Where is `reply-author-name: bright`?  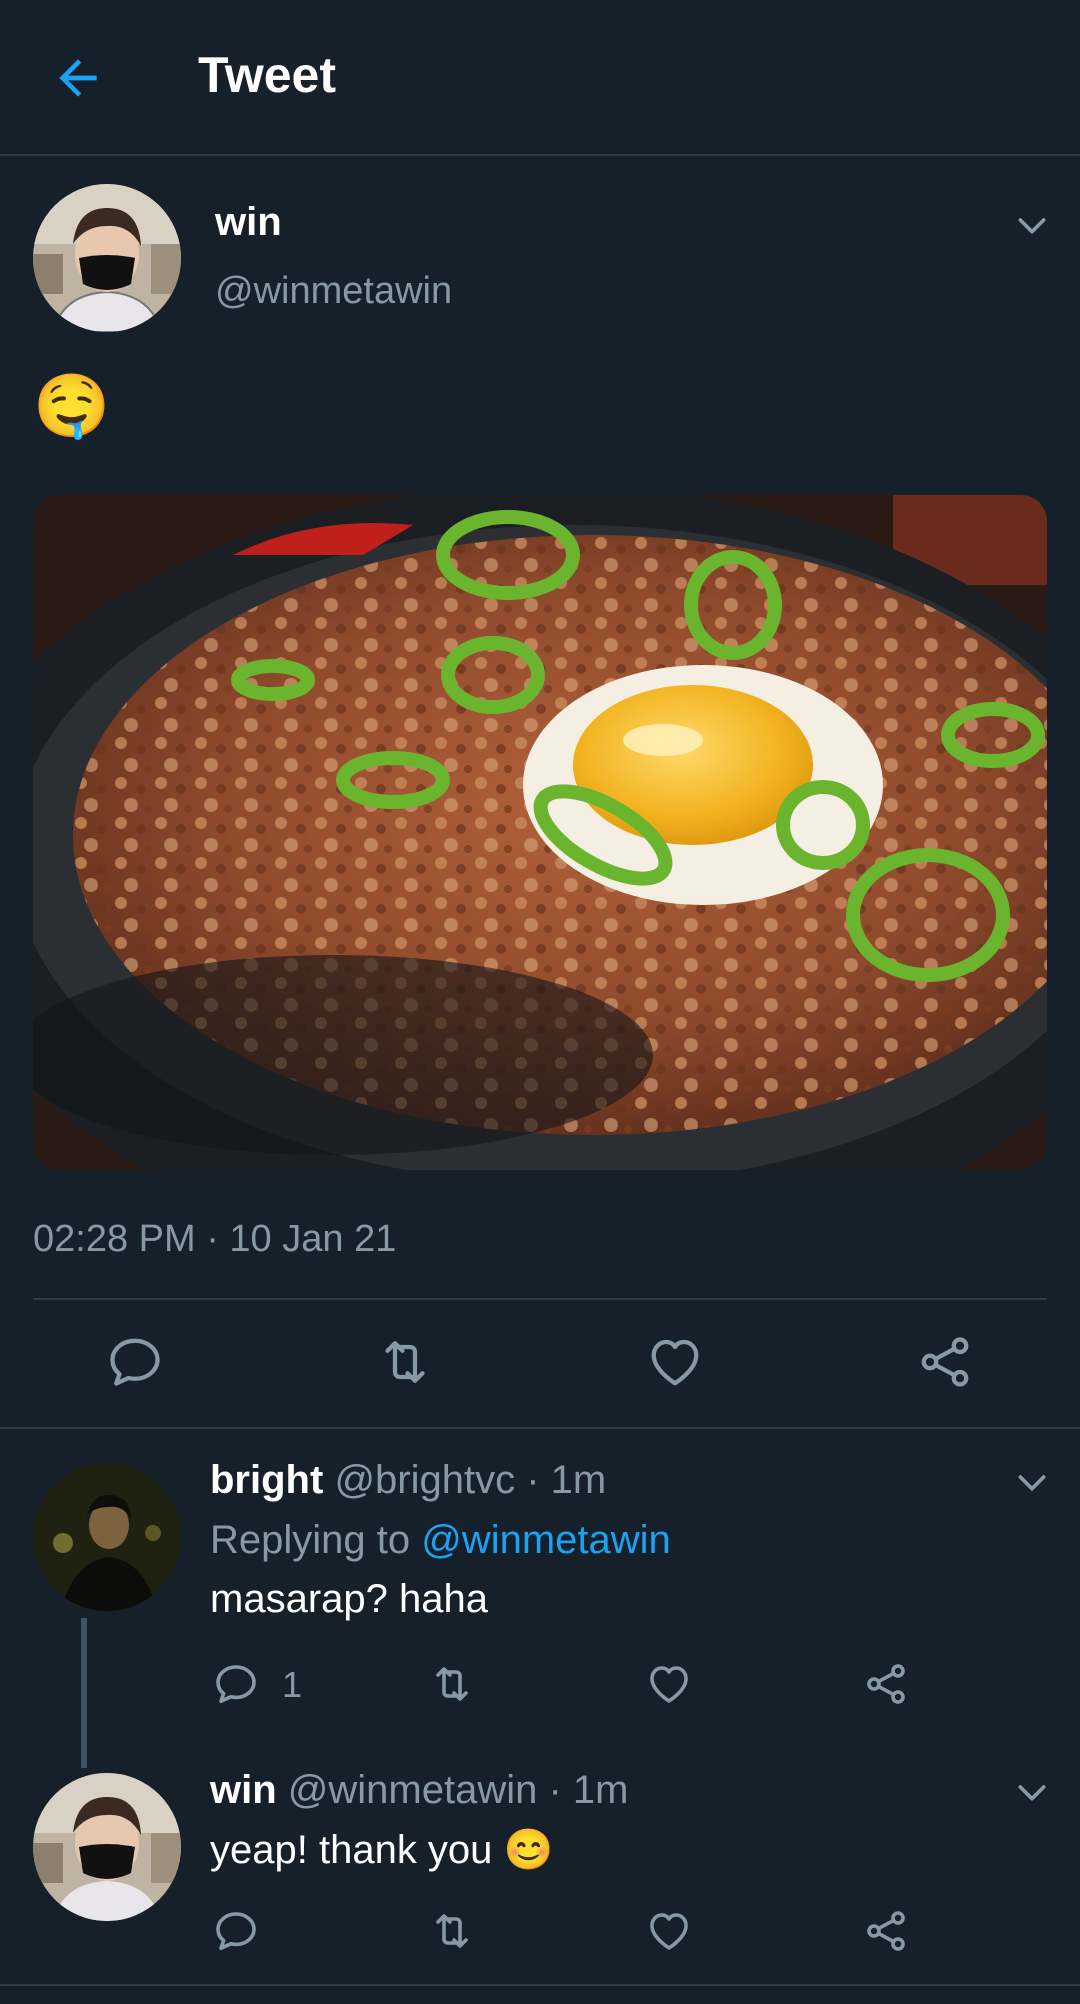
reply-author-name: bright is located at coordinates (266, 1480).